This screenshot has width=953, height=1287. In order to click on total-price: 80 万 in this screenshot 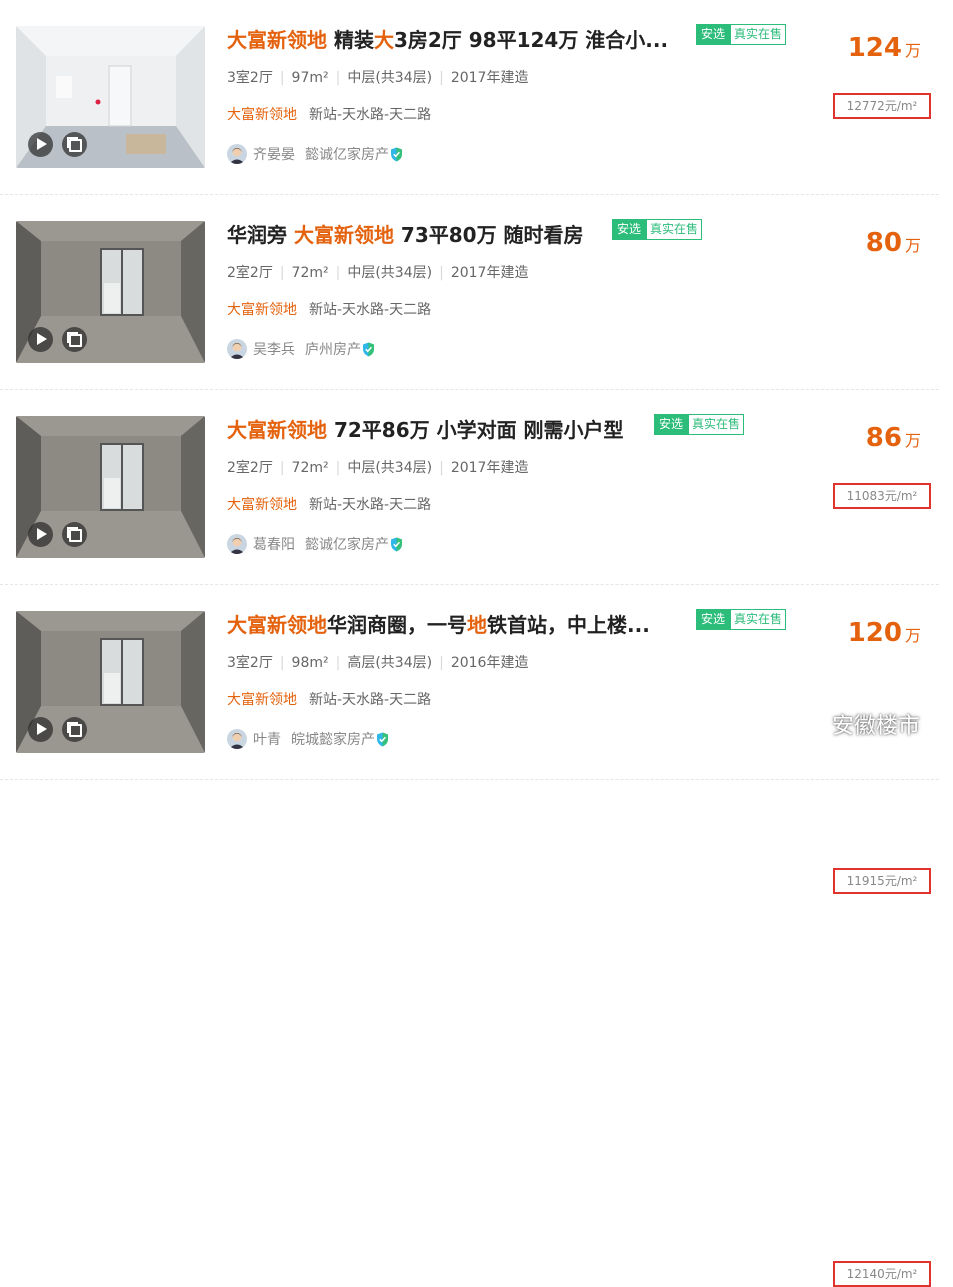, I will do `click(893, 243)`.